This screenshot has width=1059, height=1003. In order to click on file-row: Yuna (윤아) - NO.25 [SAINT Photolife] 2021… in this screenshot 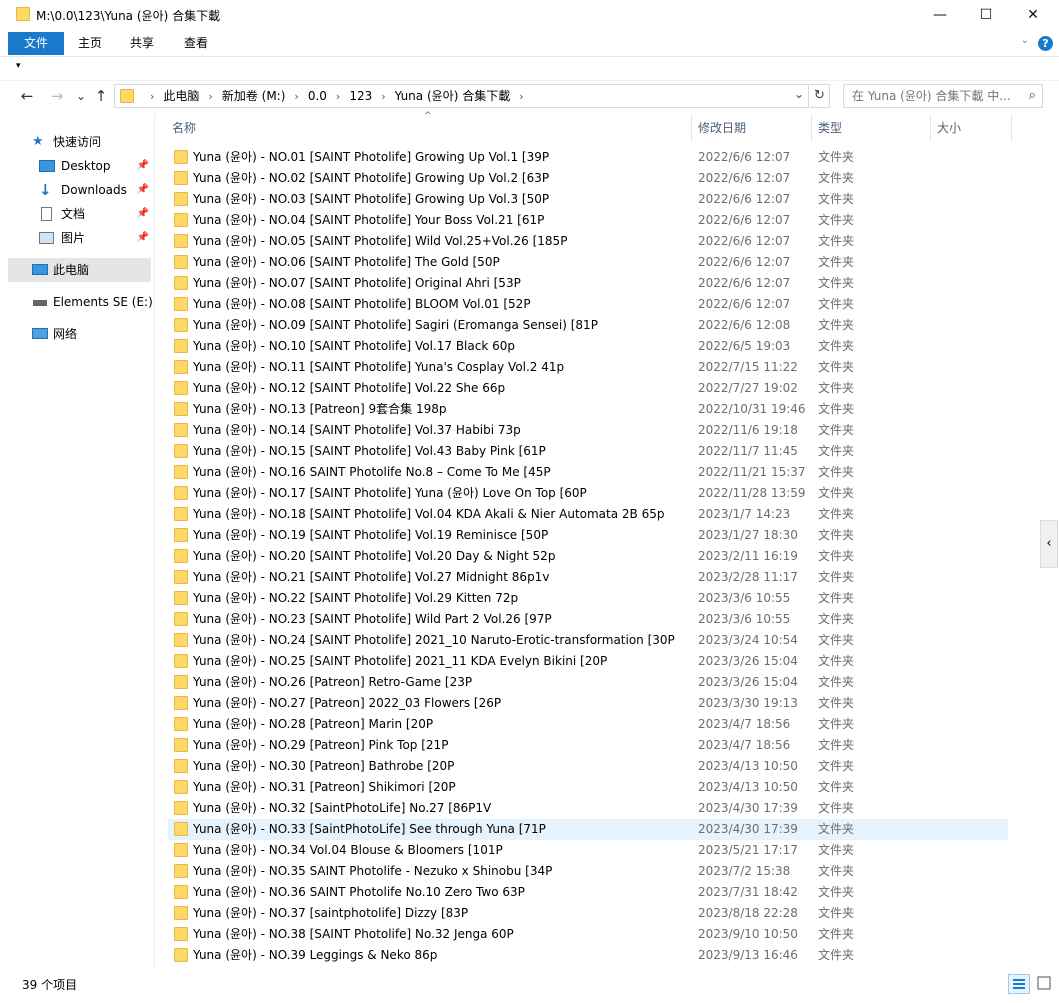, I will do `click(588, 661)`.